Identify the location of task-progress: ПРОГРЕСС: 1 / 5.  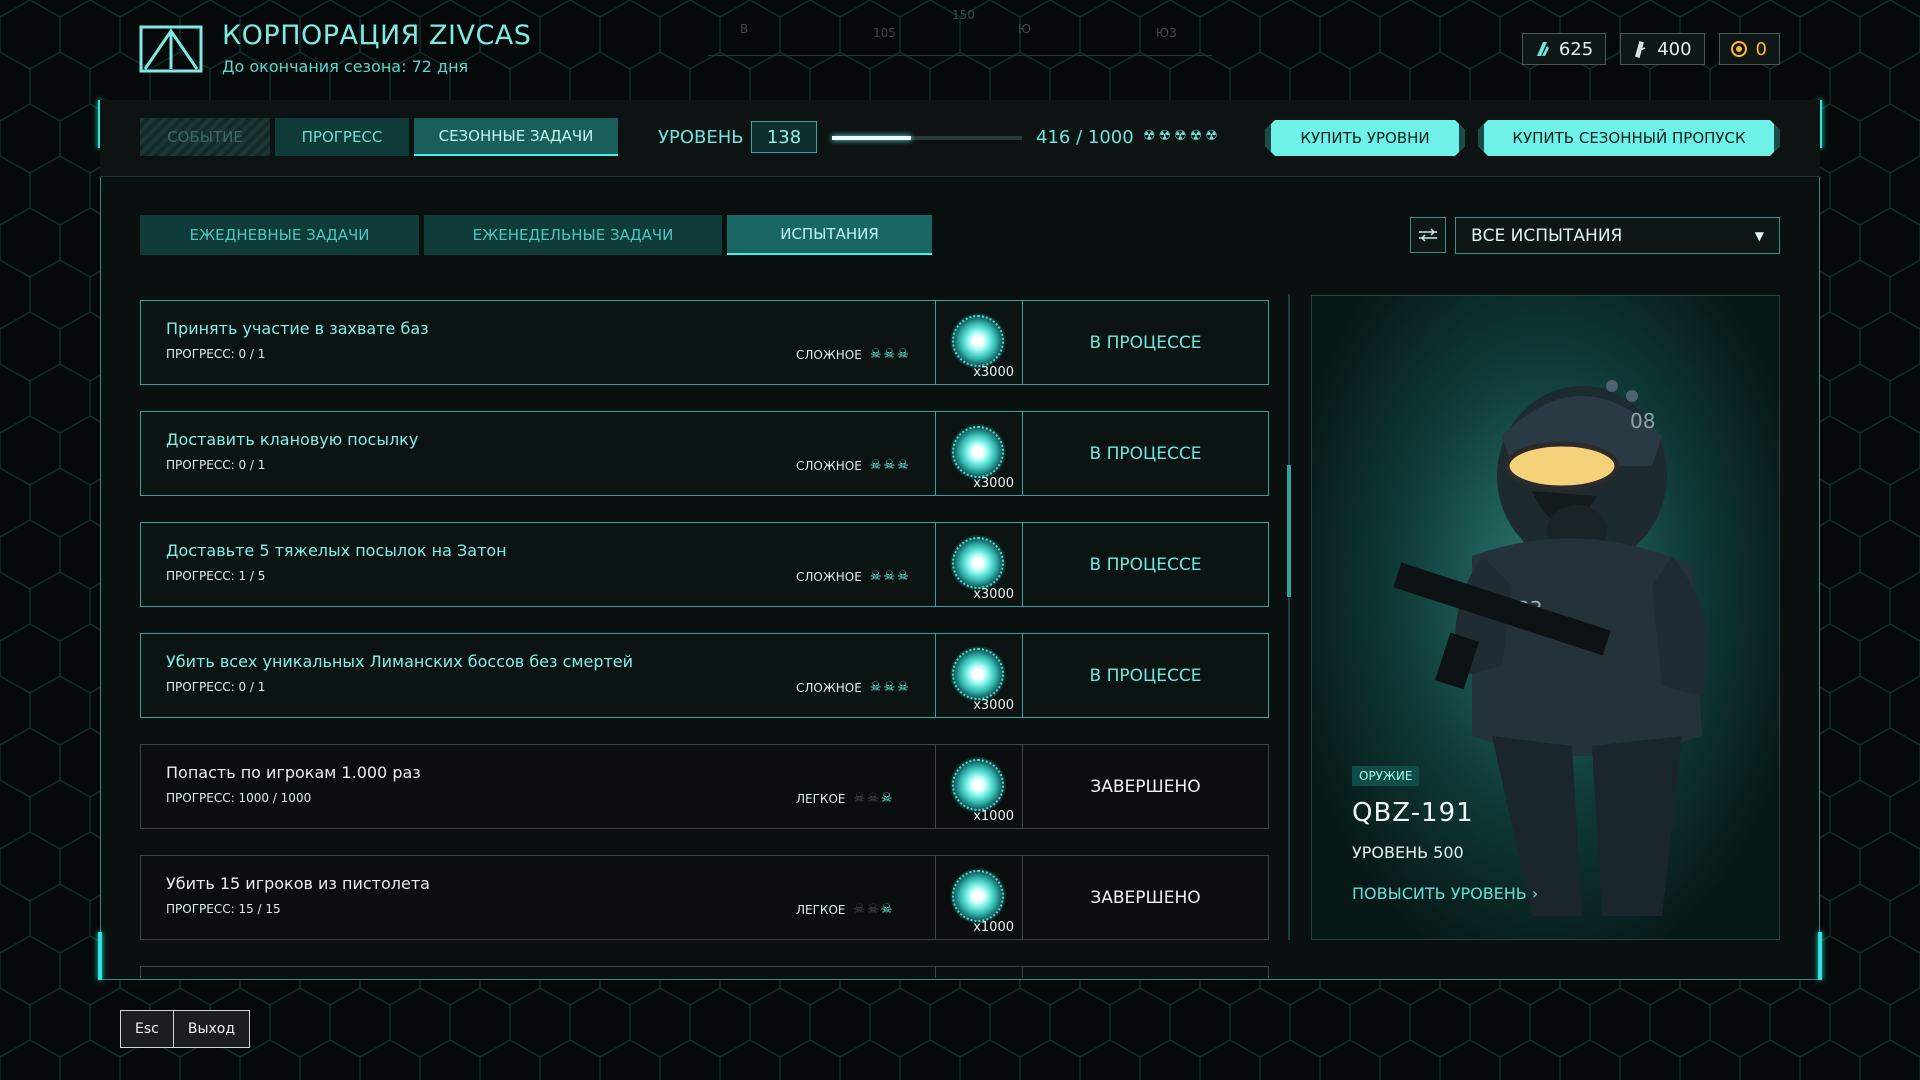
(216, 576).